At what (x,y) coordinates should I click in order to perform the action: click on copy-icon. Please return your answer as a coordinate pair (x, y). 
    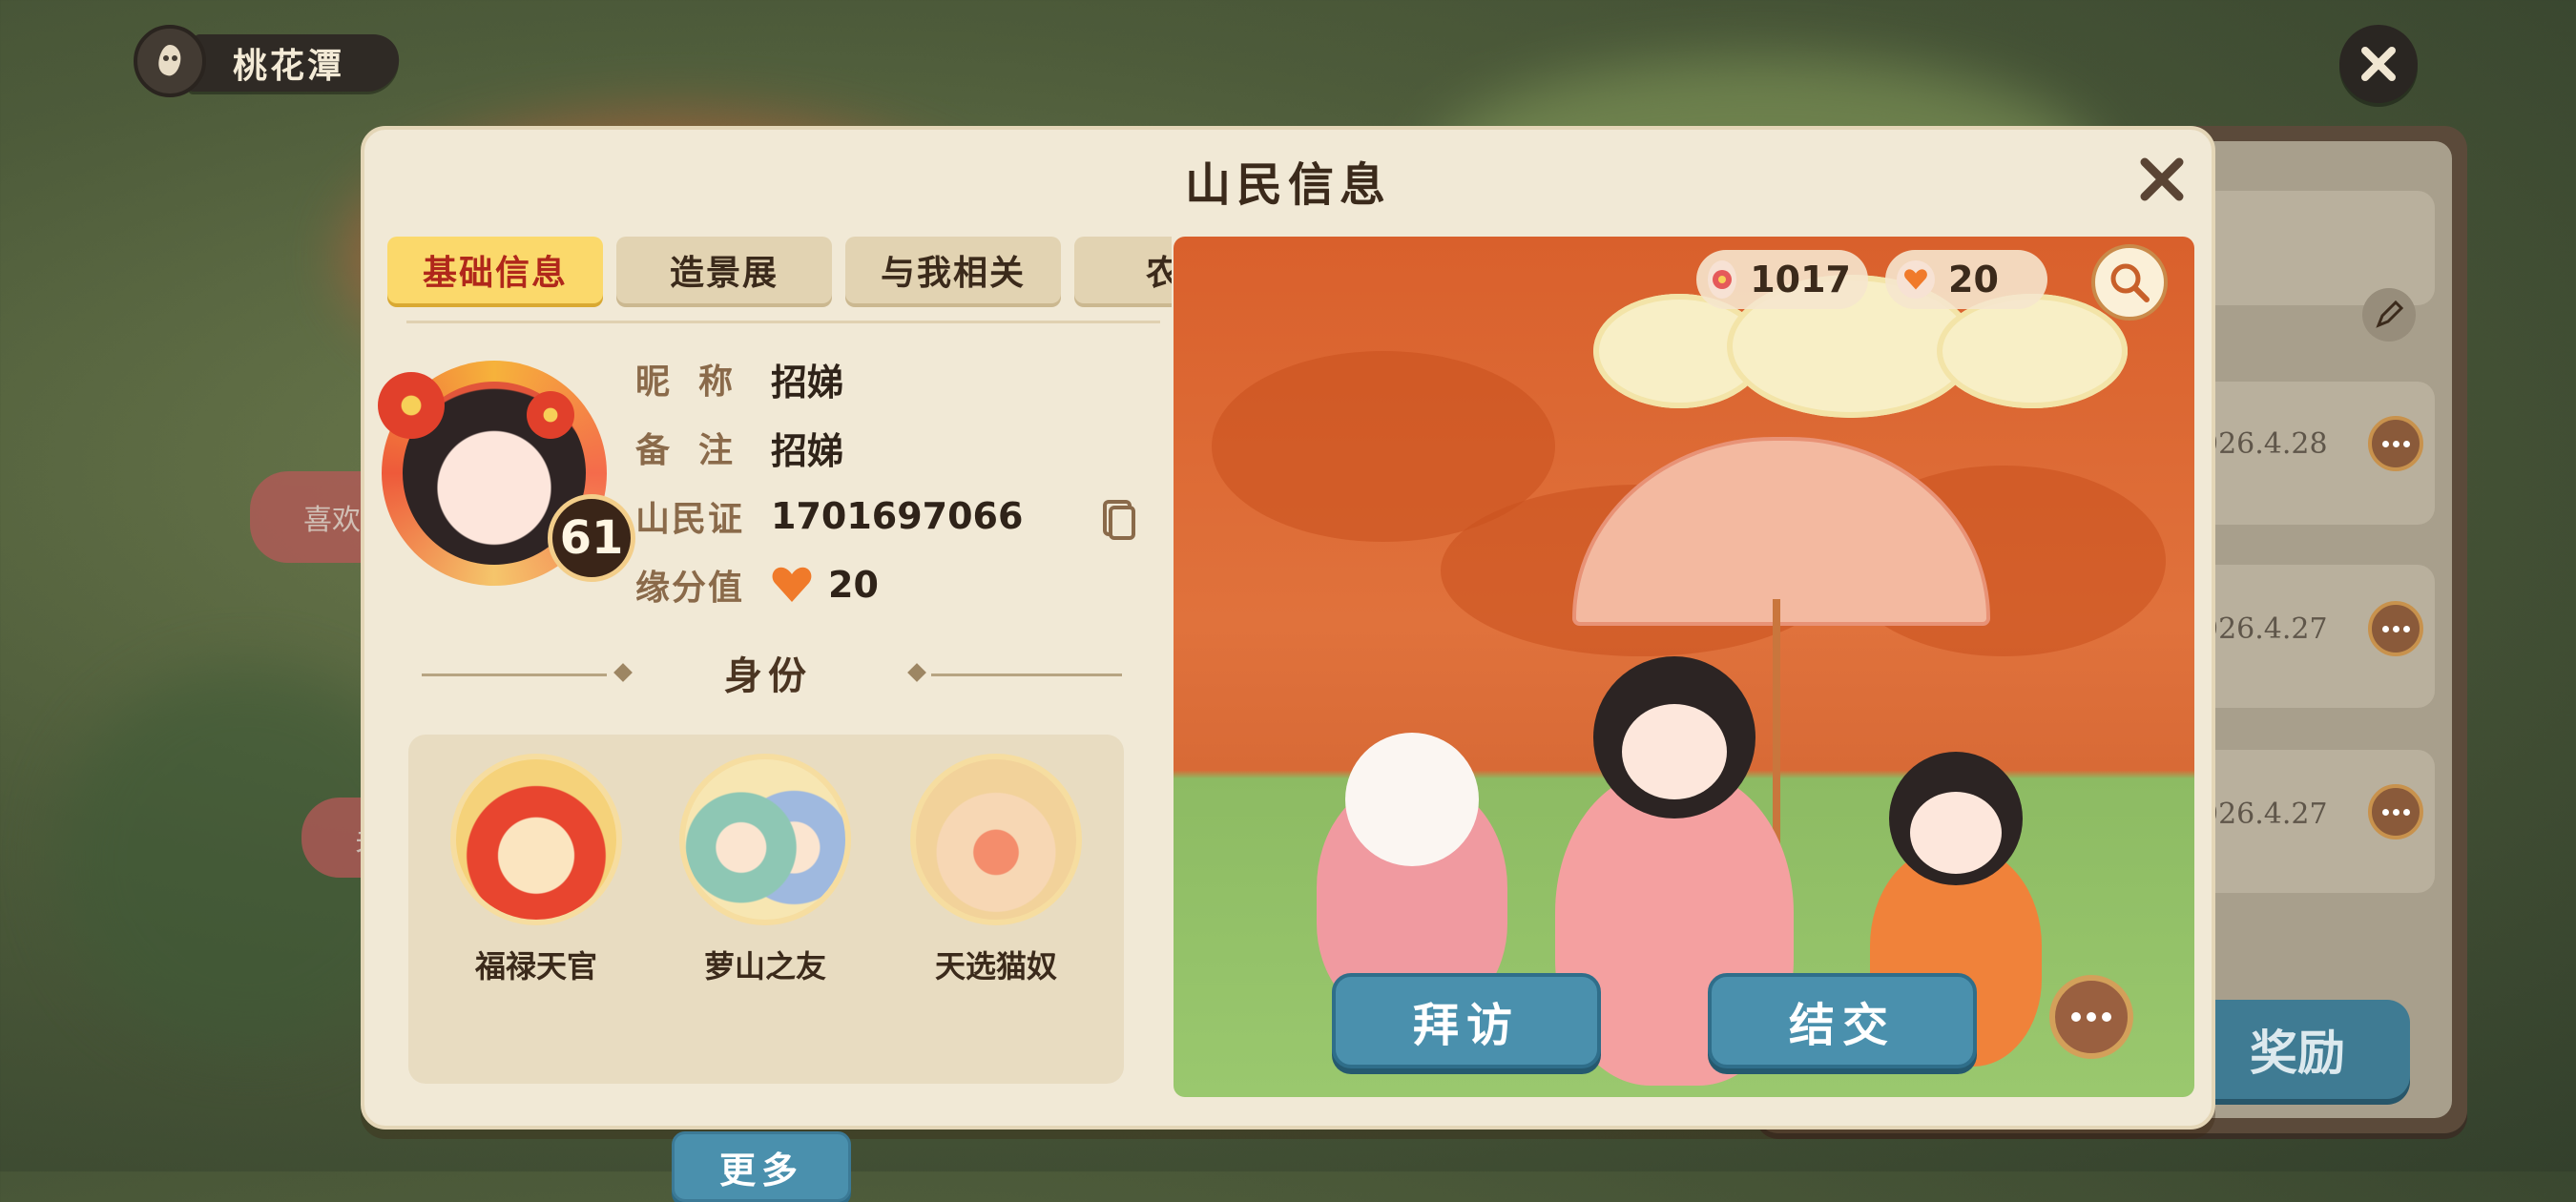
    Looking at the image, I should click on (1119, 520).